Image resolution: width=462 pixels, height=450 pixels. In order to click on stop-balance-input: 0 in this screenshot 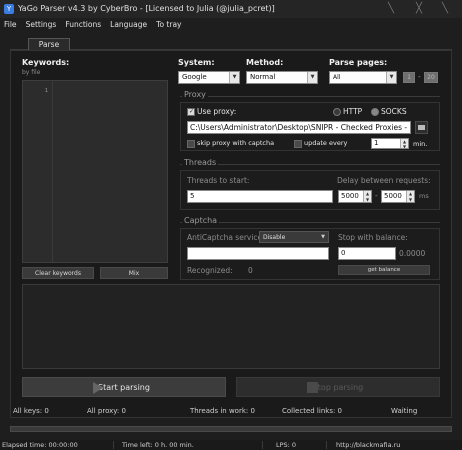, I will do `click(367, 253)`.